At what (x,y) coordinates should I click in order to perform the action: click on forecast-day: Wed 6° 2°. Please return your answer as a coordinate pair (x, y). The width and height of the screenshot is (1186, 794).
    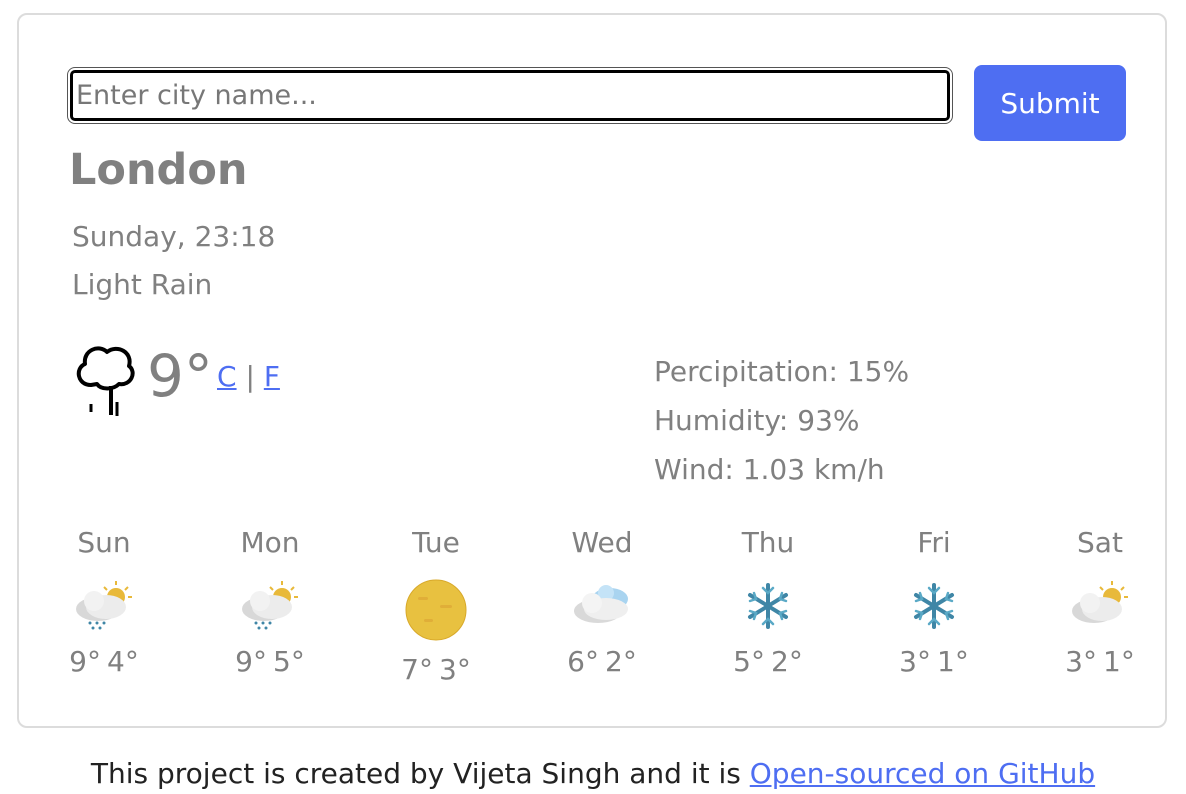
    Looking at the image, I should click on (602, 601).